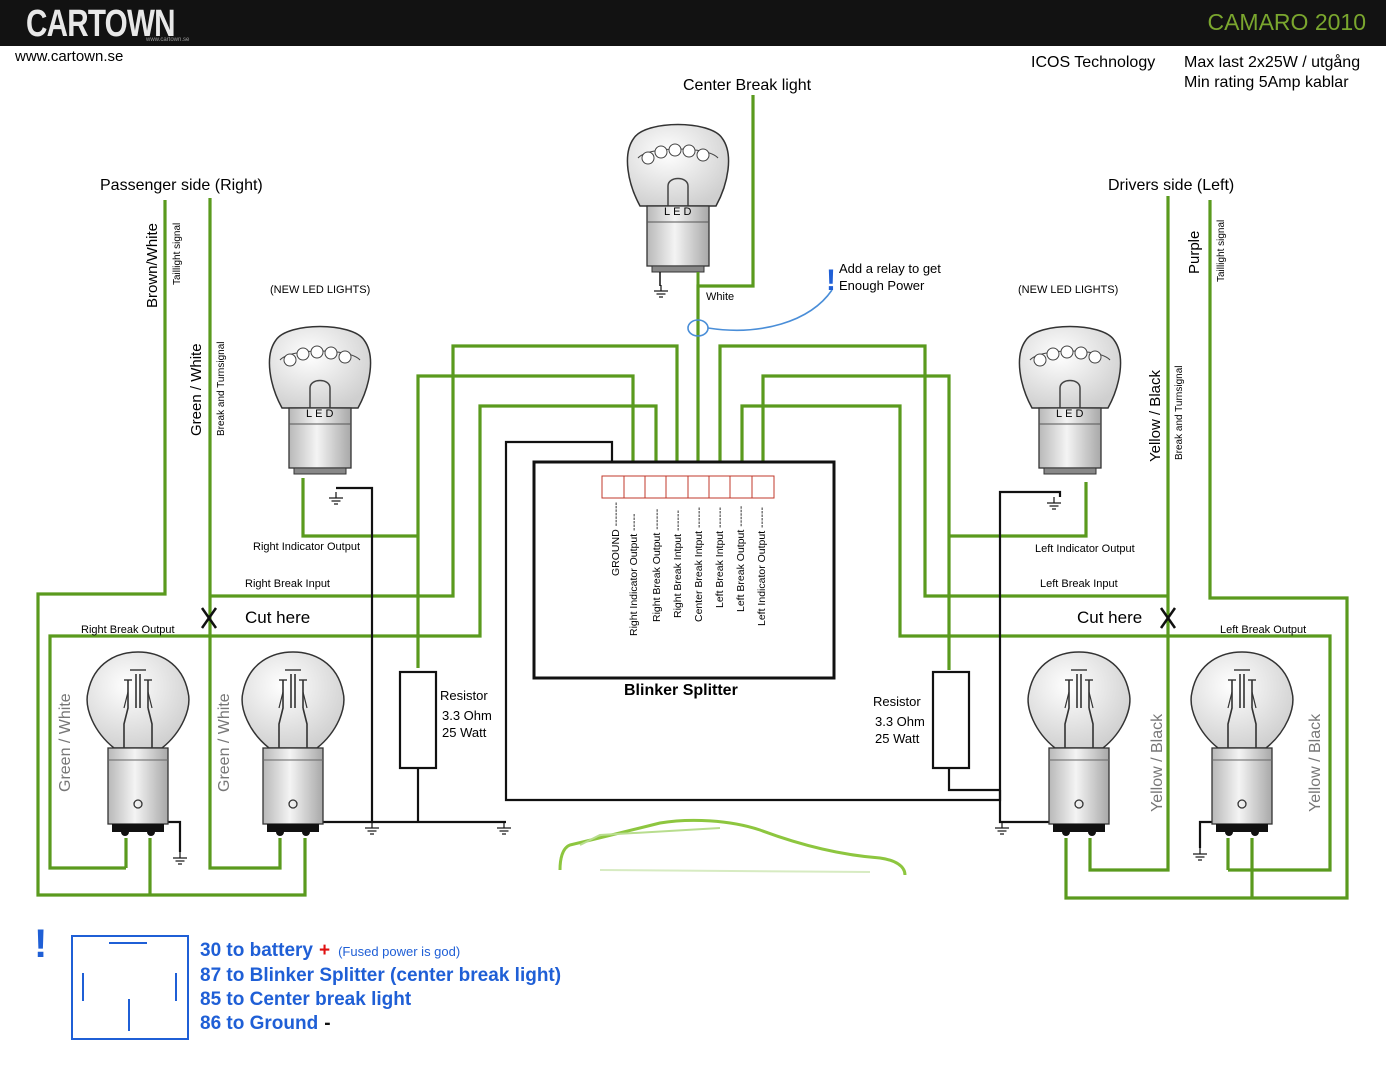  What do you see at coordinates (287, 584) in the screenshot?
I see `right-break-input-label: Right Break Input` at bounding box center [287, 584].